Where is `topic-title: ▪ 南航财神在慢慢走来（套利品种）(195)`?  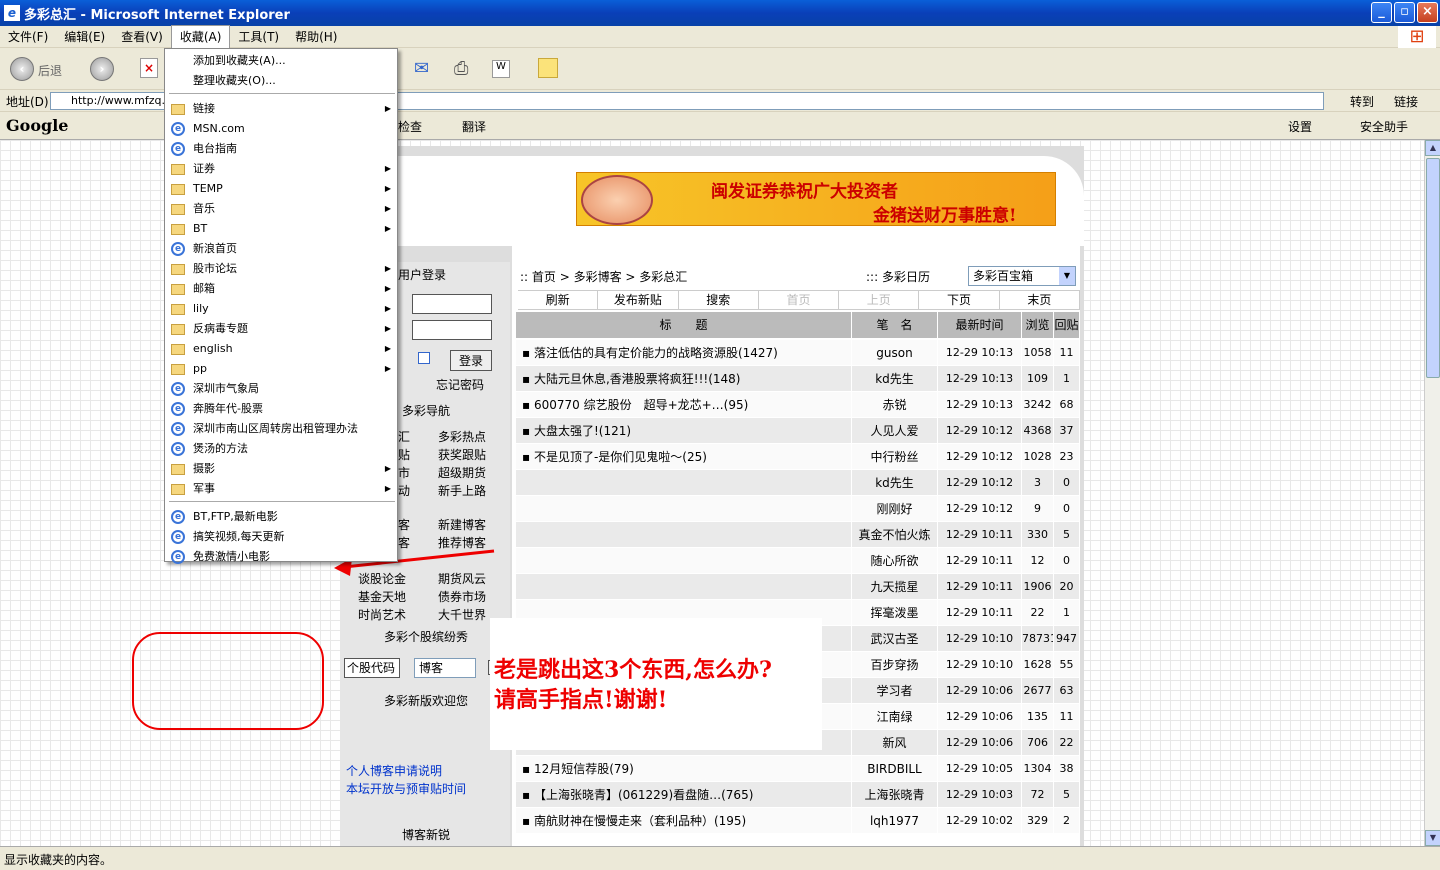
topic-title: ▪ 南航财神在慢慢走来（套利品种）(195) is located at coordinates (684, 820).